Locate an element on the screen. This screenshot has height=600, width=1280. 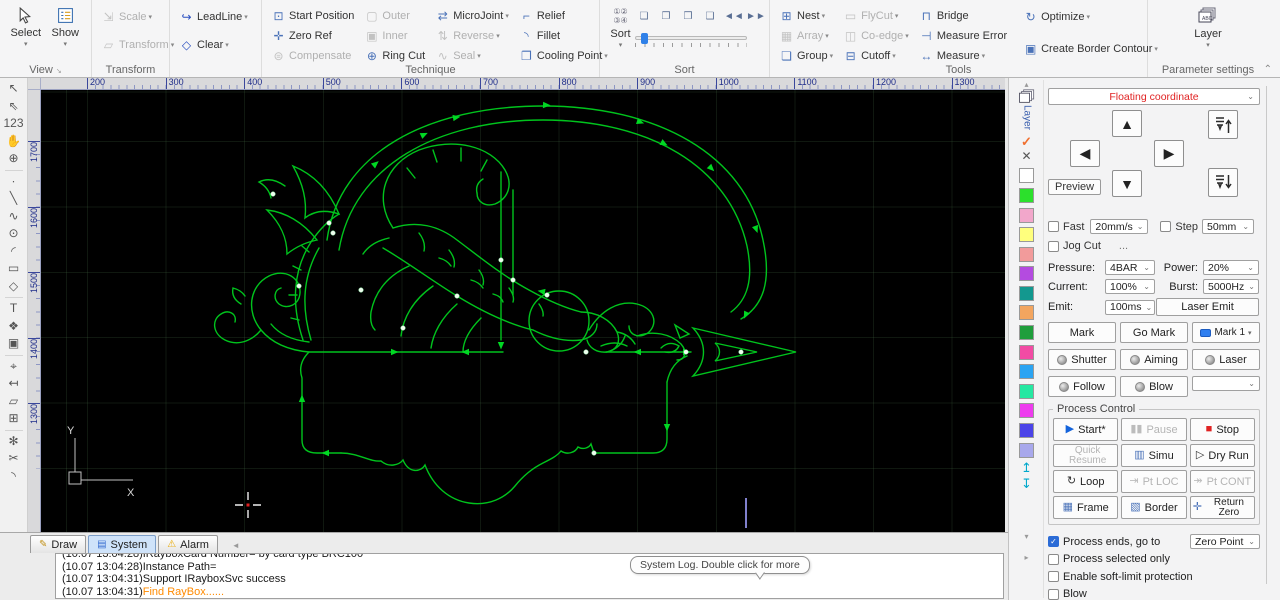
left-tool-icon: ⊞ is located at coordinates (14, 419).